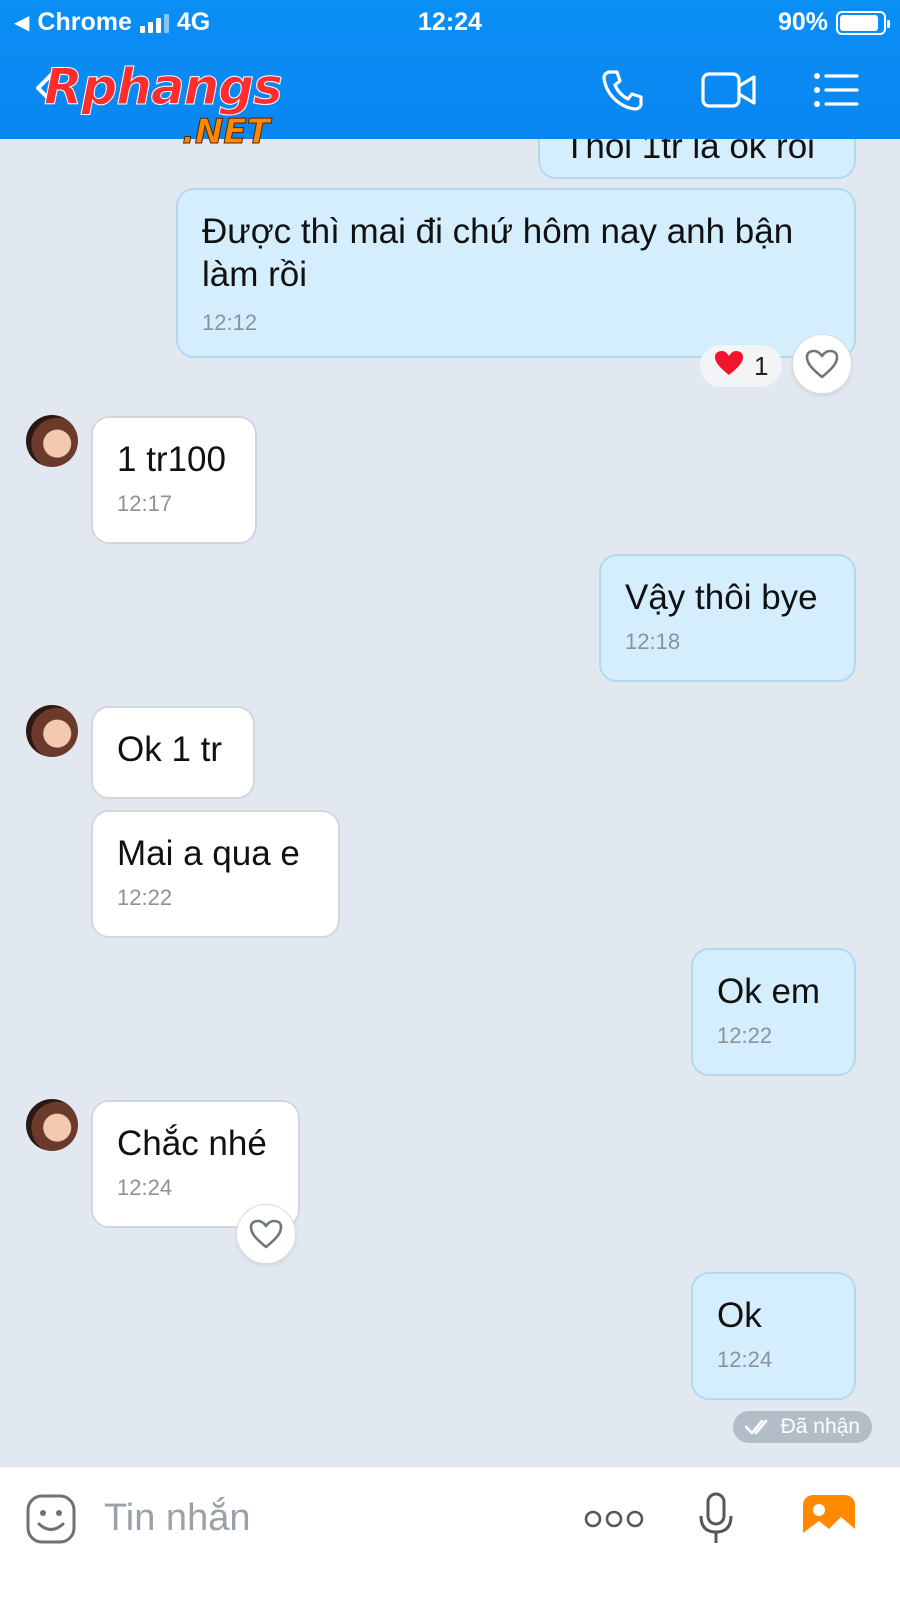  Describe the element at coordinates (192, 1143) in the screenshot. I see `message-text: Chắc nhé` at that location.